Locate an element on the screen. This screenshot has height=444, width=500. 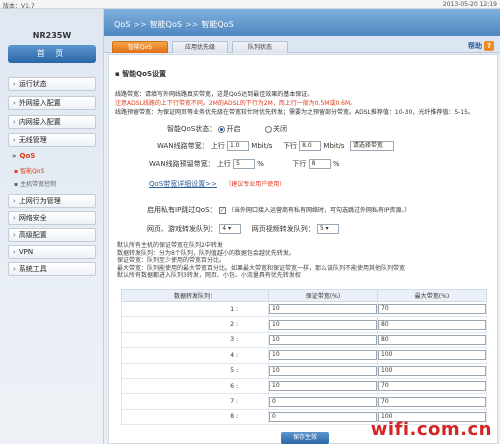
table-row: 3 :10 80 is located at coordinates (304, 340).